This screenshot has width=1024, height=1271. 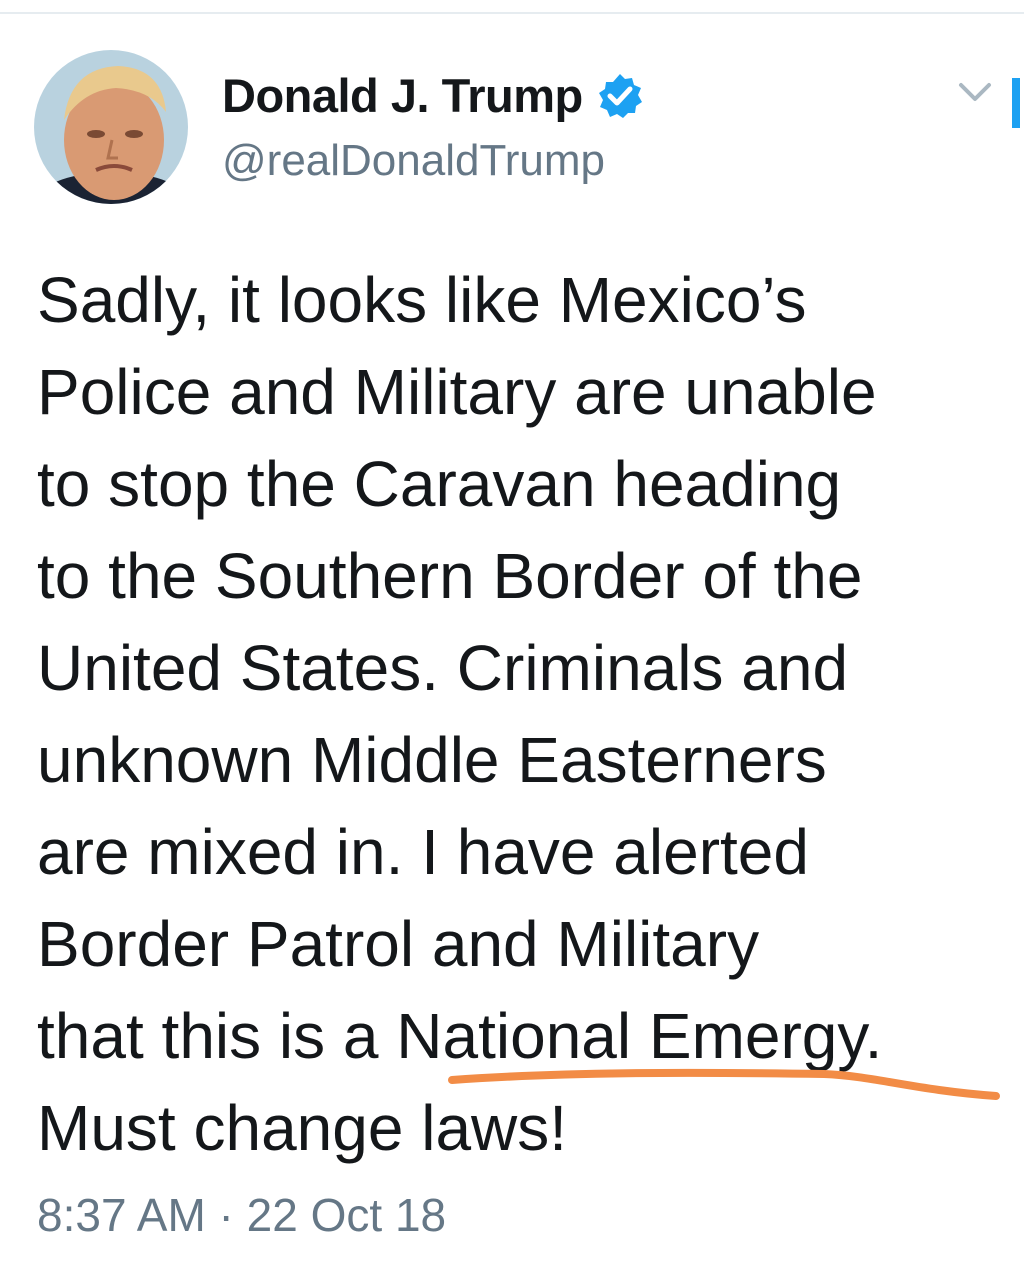 I want to click on avatar, so click(x=111, y=127).